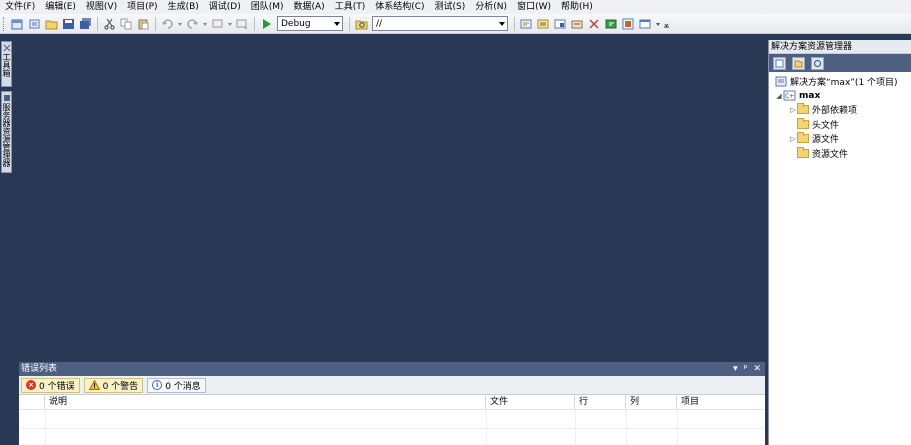 Image resolution: width=911 pixels, height=445 pixels. I want to click on warnings-count: 0 个警告, so click(120, 386).